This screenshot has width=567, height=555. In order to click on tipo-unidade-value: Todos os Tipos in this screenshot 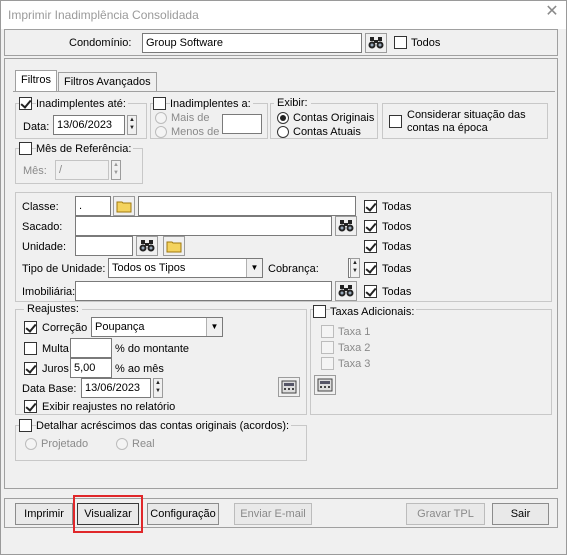, I will do `click(149, 268)`.